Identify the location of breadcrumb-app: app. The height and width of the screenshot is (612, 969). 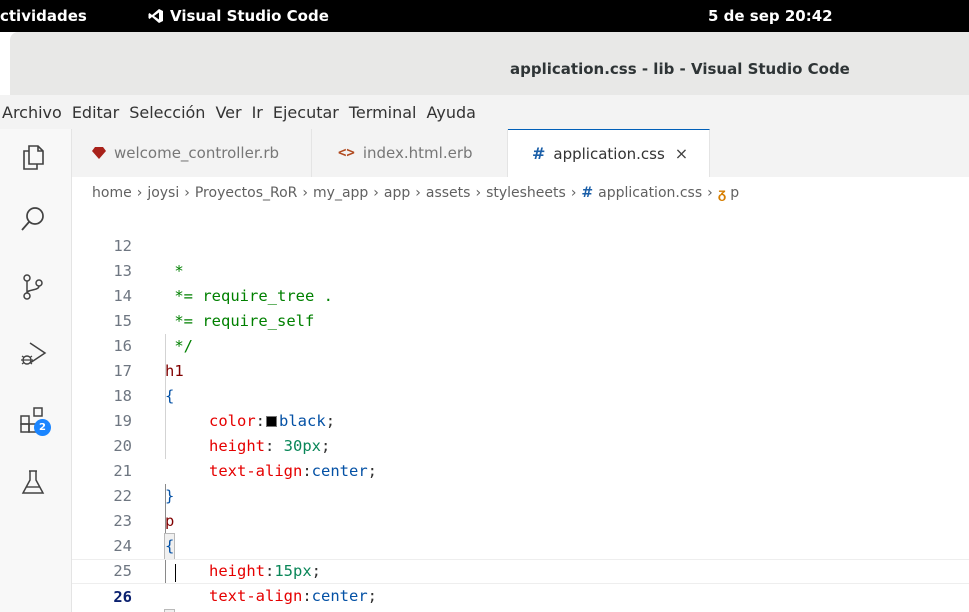
(397, 193).